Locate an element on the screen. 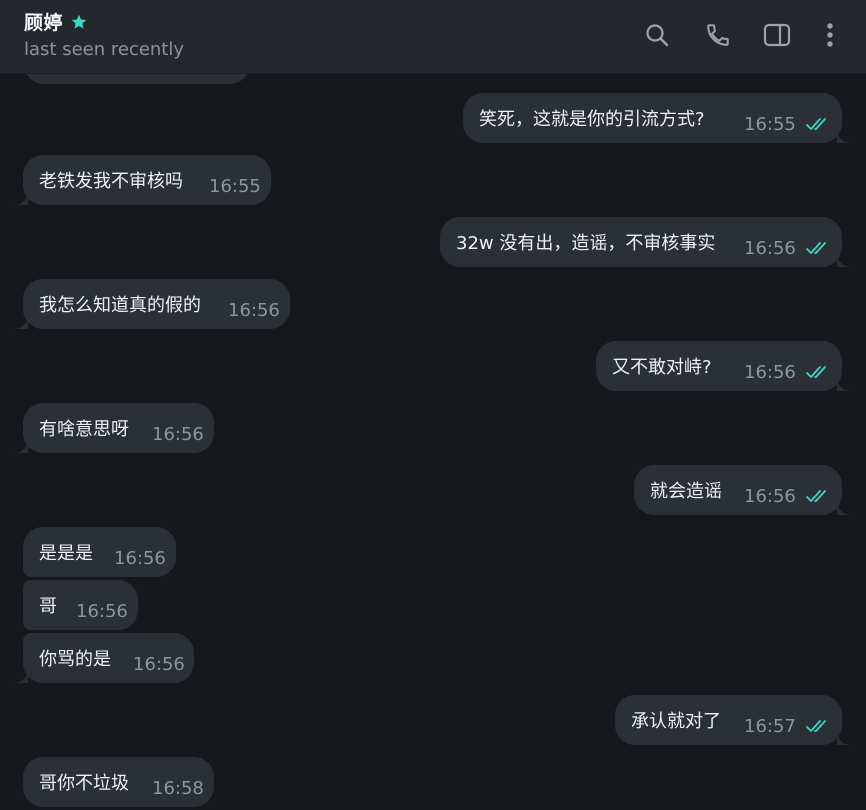  search-icon is located at coordinates (657, 35).